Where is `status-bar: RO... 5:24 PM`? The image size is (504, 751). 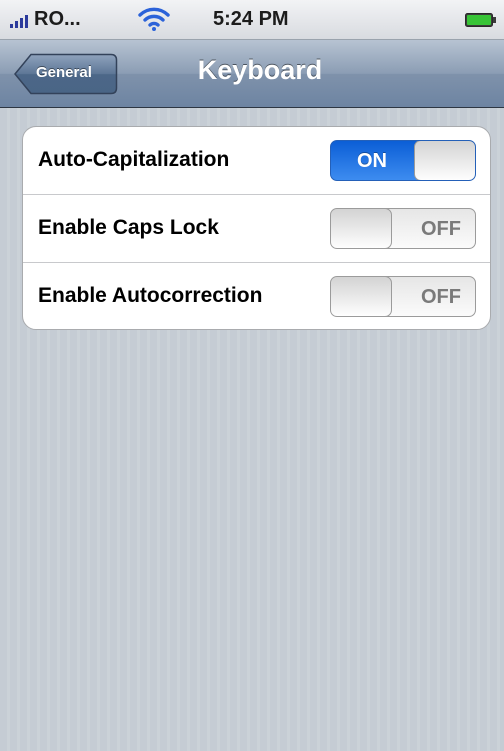
status-bar: RO... 5:24 PM is located at coordinates (252, 20).